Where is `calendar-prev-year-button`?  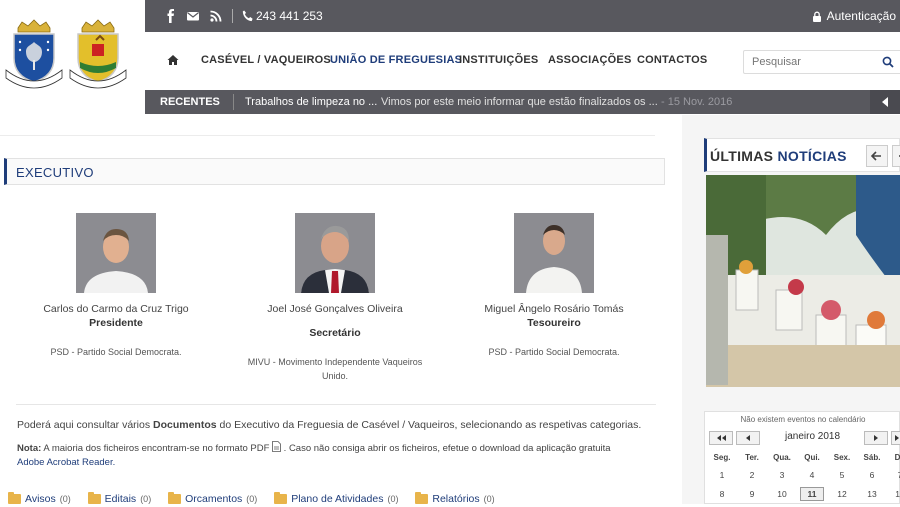 calendar-prev-year-button is located at coordinates (721, 438).